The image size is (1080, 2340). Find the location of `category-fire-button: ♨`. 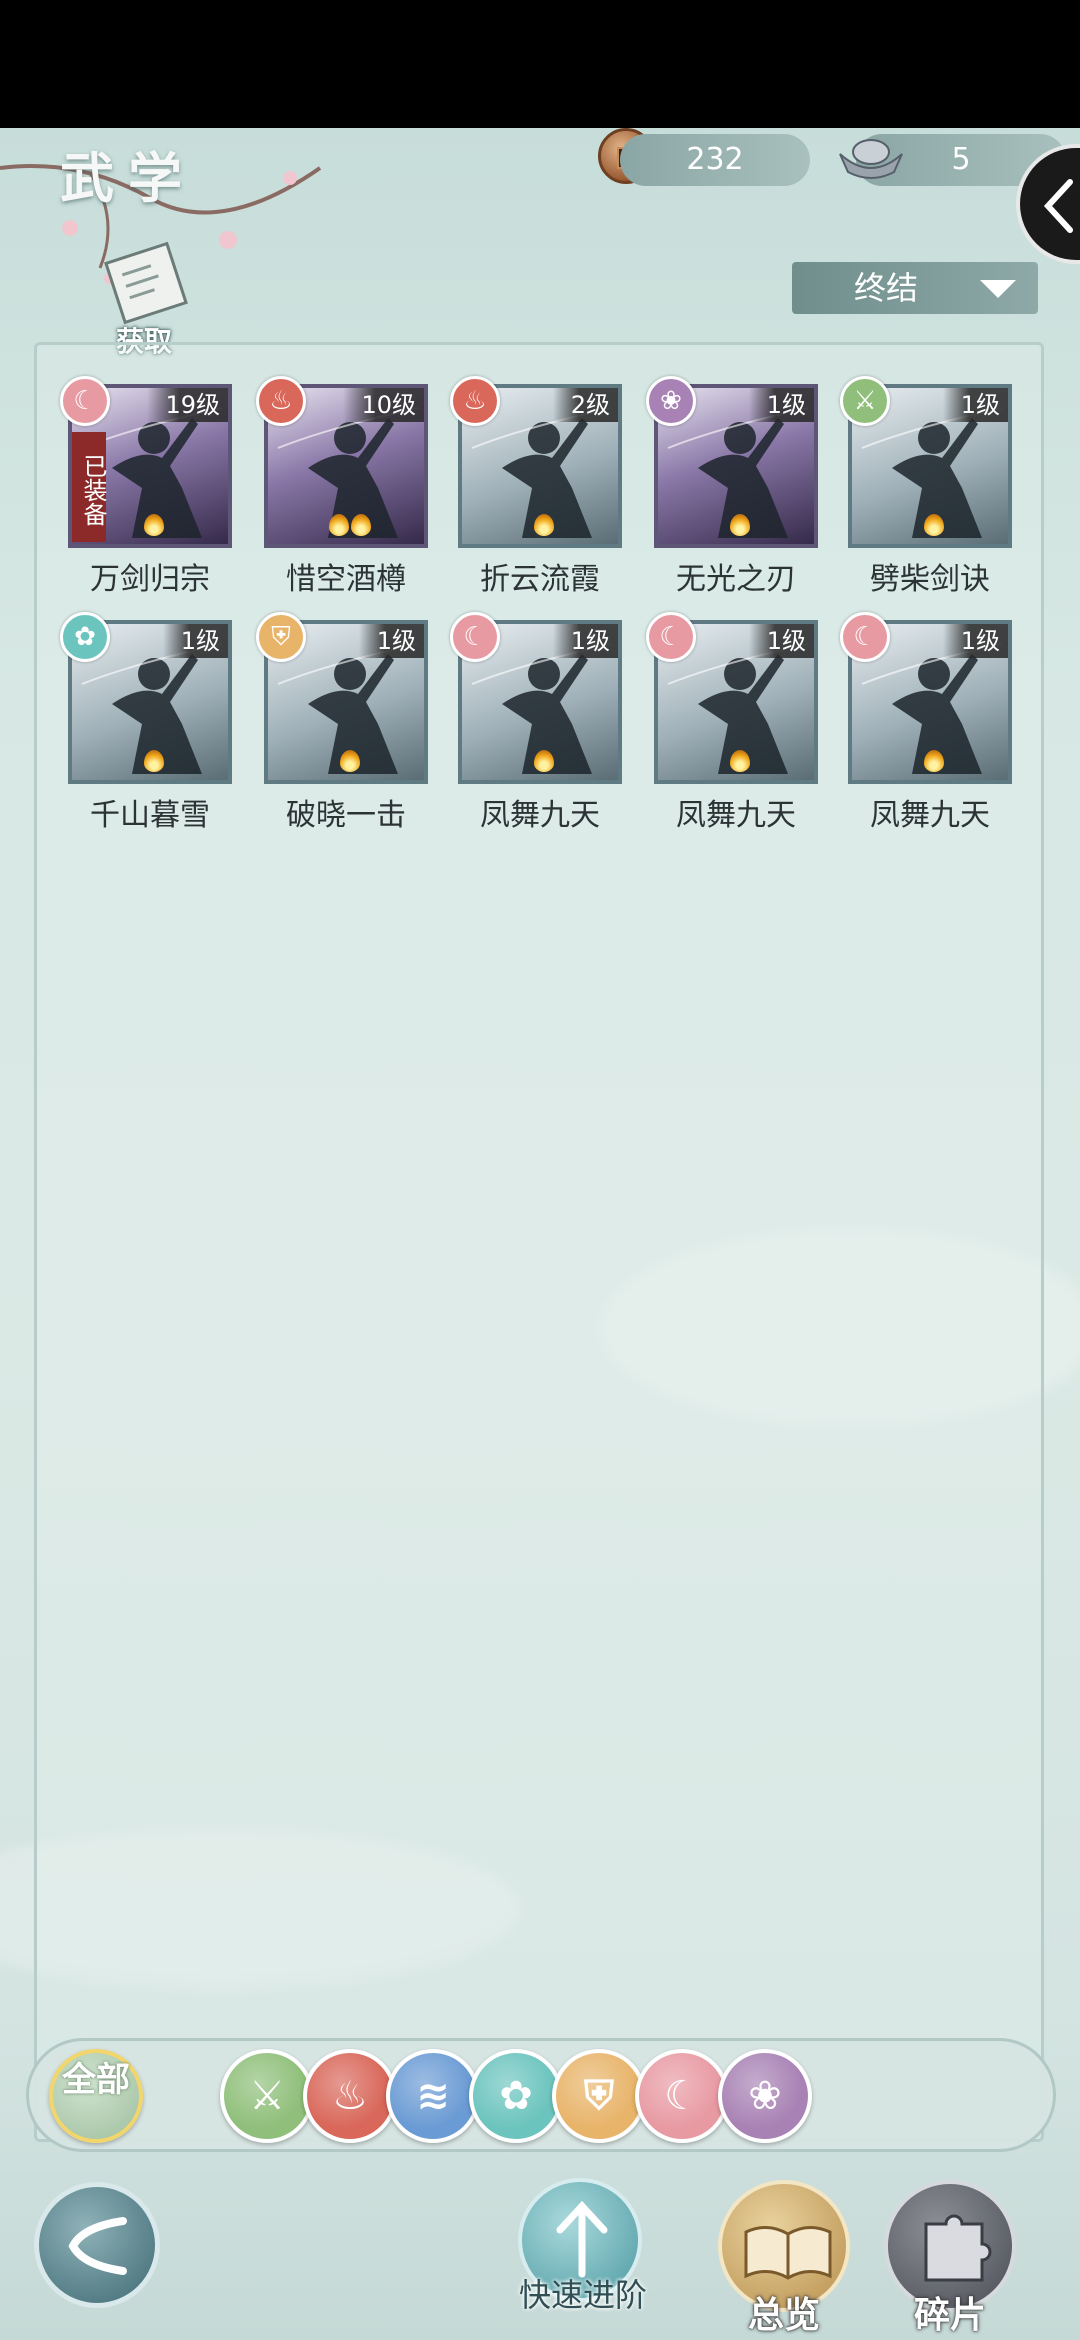

category-fire-button: ♨ is located at coordinates (350, 2096).